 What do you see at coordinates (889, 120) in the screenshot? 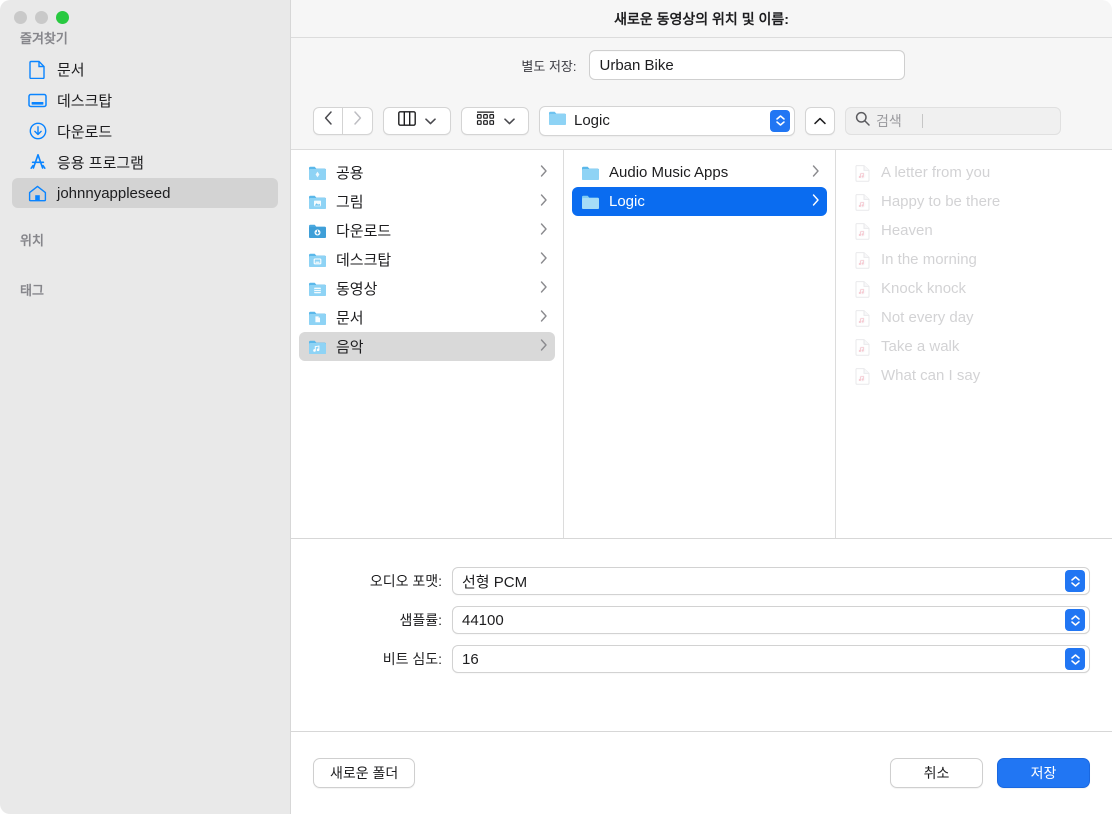
I see `search-placeholder: 검색` at bounding box center [889, 120].